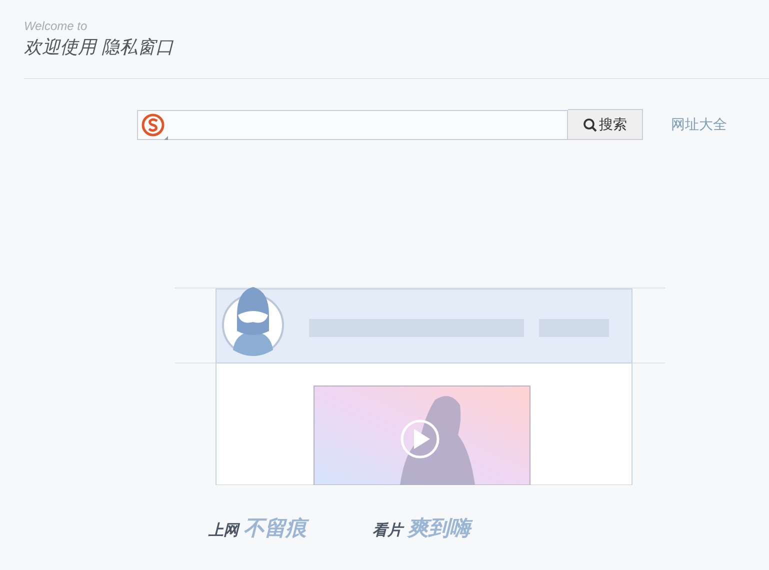 This screenshot has width=769, height=570. I want to click on welcome-subtitle: Welcome to, so click(56, 26).